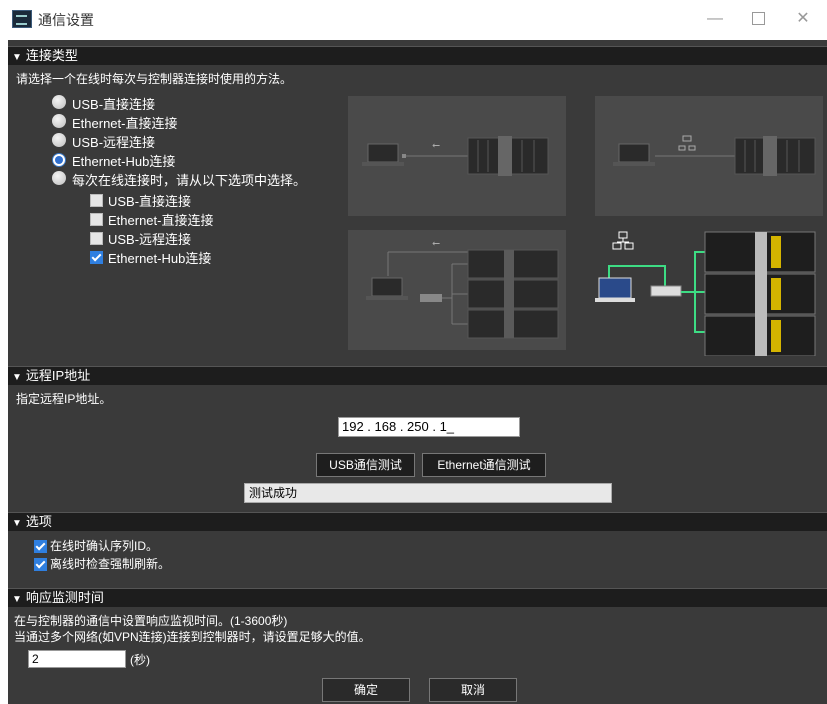 Image resolution: width=827 pixels, height=704 pixels. Describe the element at coordinates (96, 257) in the screenshot. I see `checkbox-ethernet-hub` at that location.